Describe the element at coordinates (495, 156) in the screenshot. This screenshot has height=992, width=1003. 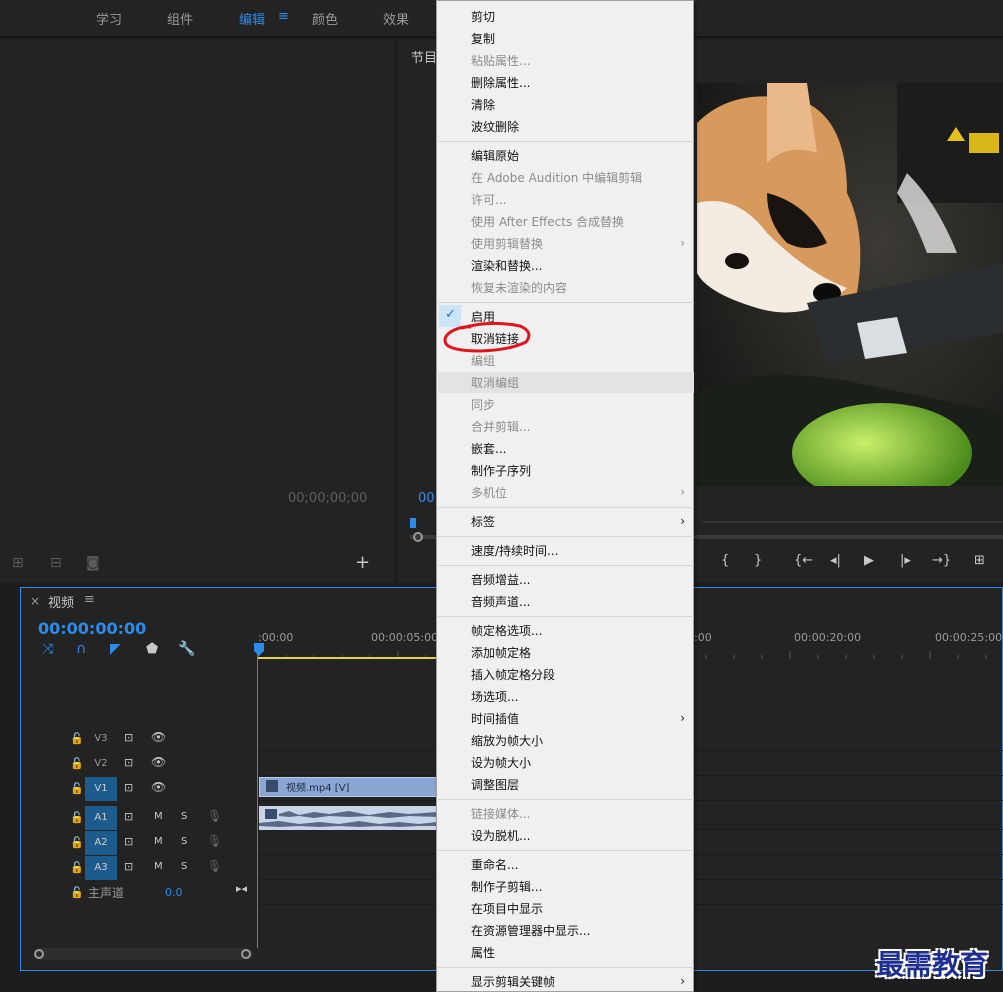
I see `menu-item-edit-original: 编辑原始` at that location.